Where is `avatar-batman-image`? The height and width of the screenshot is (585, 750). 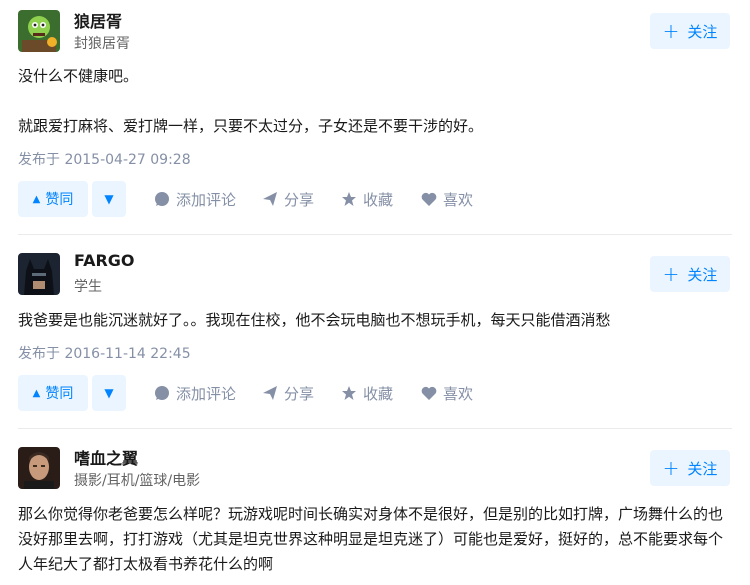 avatar-batman-image is located at coordinates (39, 274).